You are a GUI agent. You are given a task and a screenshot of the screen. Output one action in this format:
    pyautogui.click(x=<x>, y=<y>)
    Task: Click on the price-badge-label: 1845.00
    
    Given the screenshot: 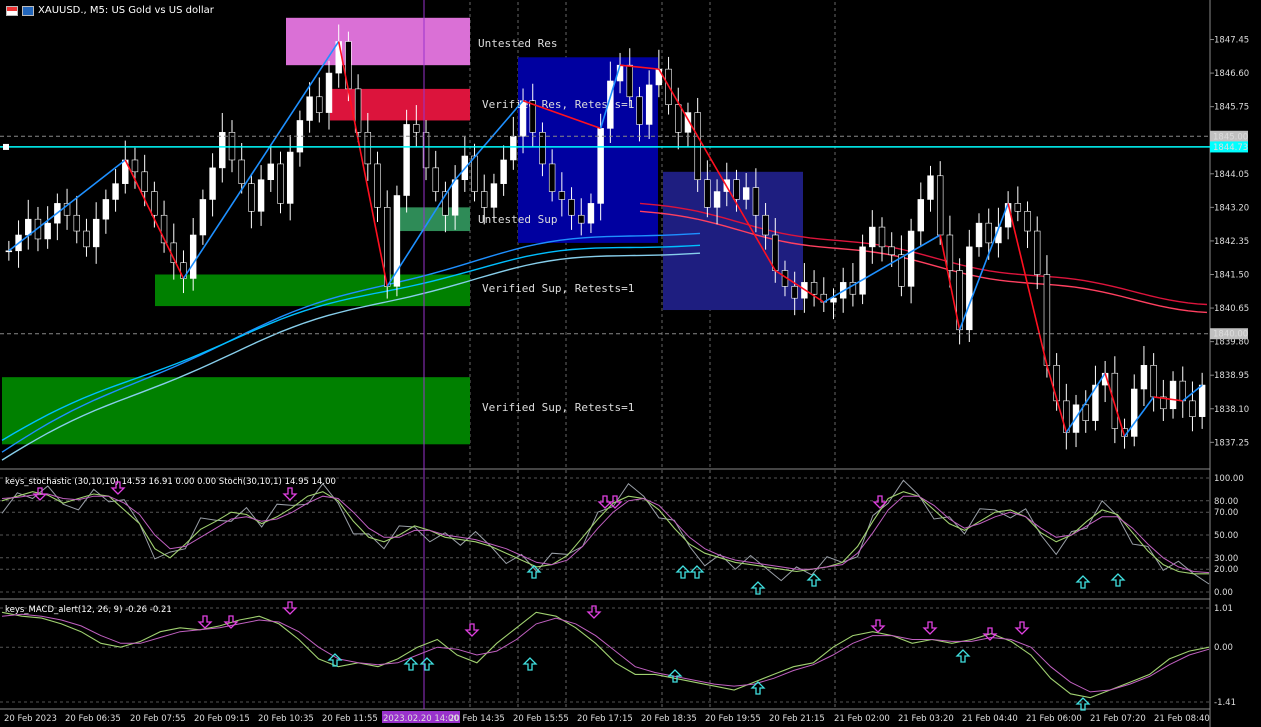 What is the action you would take?
    pyautogui.click(x=1230, y=137)
    